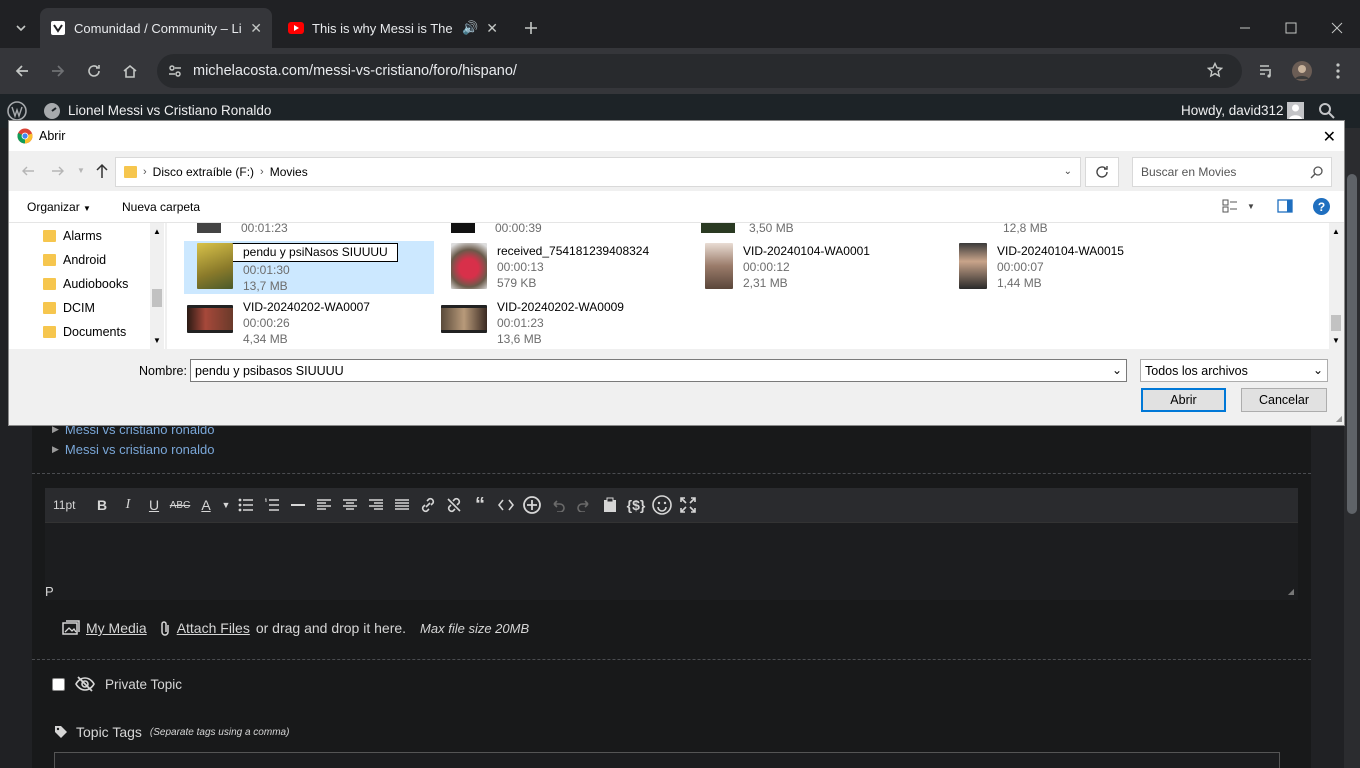 The image size is (1360, 768). What do you see at coordinates (584, 505) in the screenshot?
I see `redo-icon` at bounding box center [584, 505].